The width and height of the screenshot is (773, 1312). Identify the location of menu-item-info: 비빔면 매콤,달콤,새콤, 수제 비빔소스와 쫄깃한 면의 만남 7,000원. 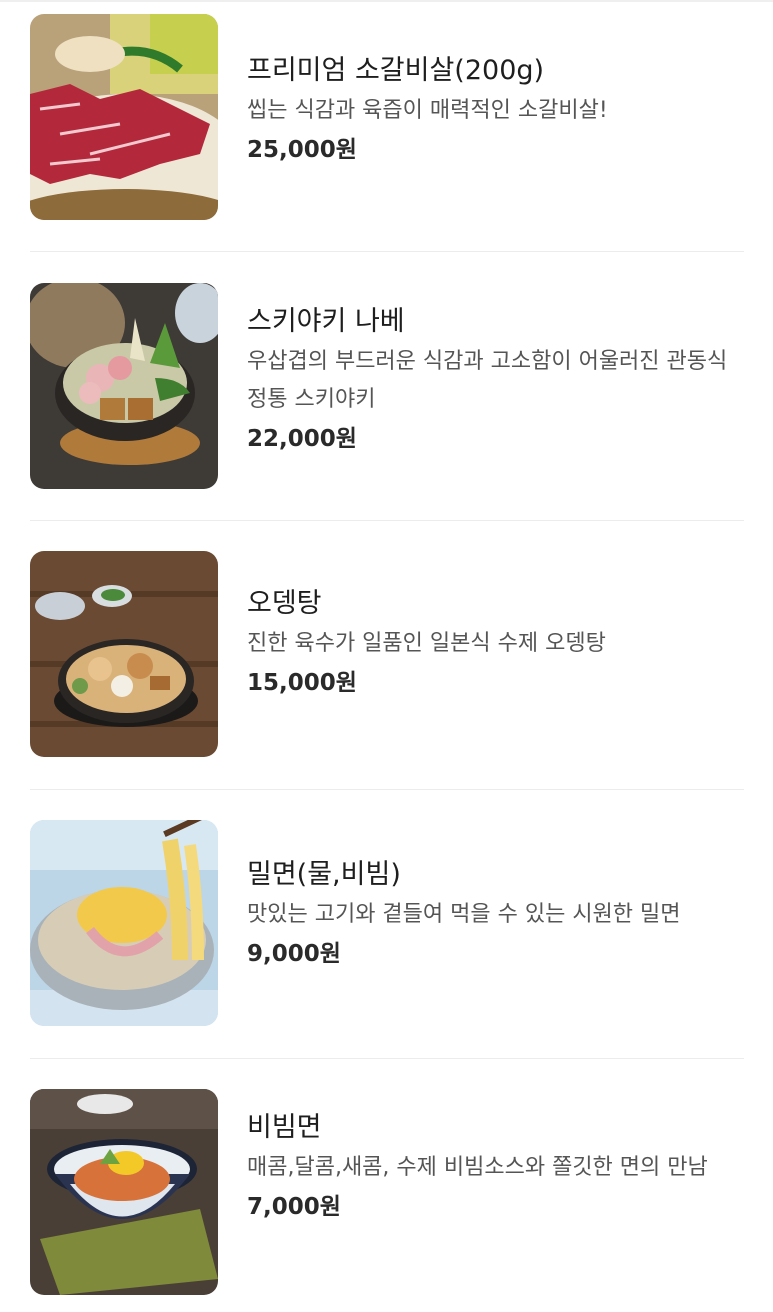
(495, 1168).